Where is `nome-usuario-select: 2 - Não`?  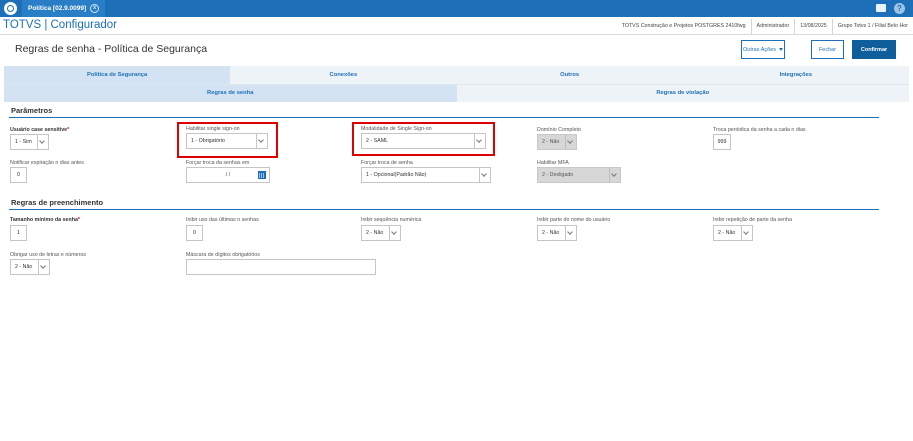 nome-usuario-select: 2 - Não is located at coordinates (557, 233).